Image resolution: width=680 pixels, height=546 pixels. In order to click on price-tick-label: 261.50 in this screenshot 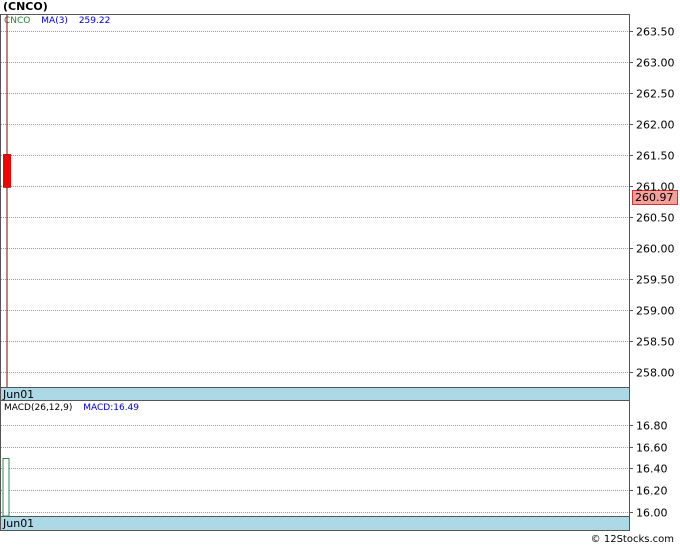, I will do `click(655, 156)`.